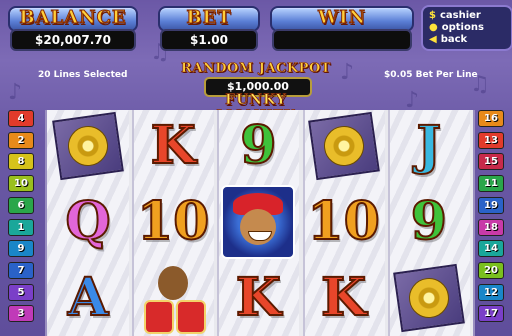 The height and width of the screenshot is (336, 512). What do you see at coordinates (454, 39) in the screenshot?
I see `menu-item-label: back` at bounding box center [454, 39].